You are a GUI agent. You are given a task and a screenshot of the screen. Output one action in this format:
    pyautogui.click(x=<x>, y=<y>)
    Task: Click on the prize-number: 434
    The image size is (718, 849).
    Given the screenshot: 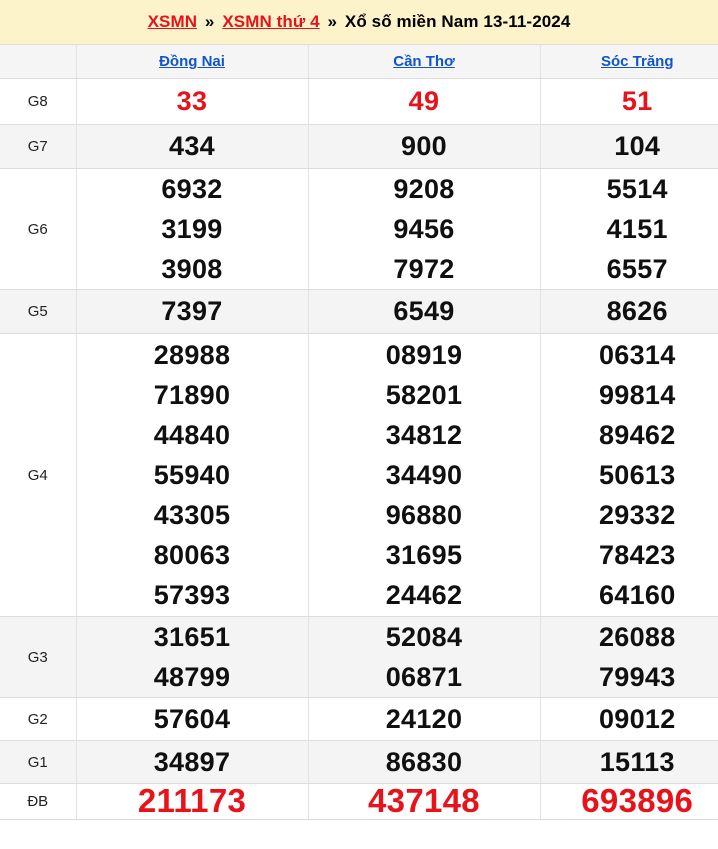 What is the action you would take?
    pyautogui.click(x=192, y=146)
    